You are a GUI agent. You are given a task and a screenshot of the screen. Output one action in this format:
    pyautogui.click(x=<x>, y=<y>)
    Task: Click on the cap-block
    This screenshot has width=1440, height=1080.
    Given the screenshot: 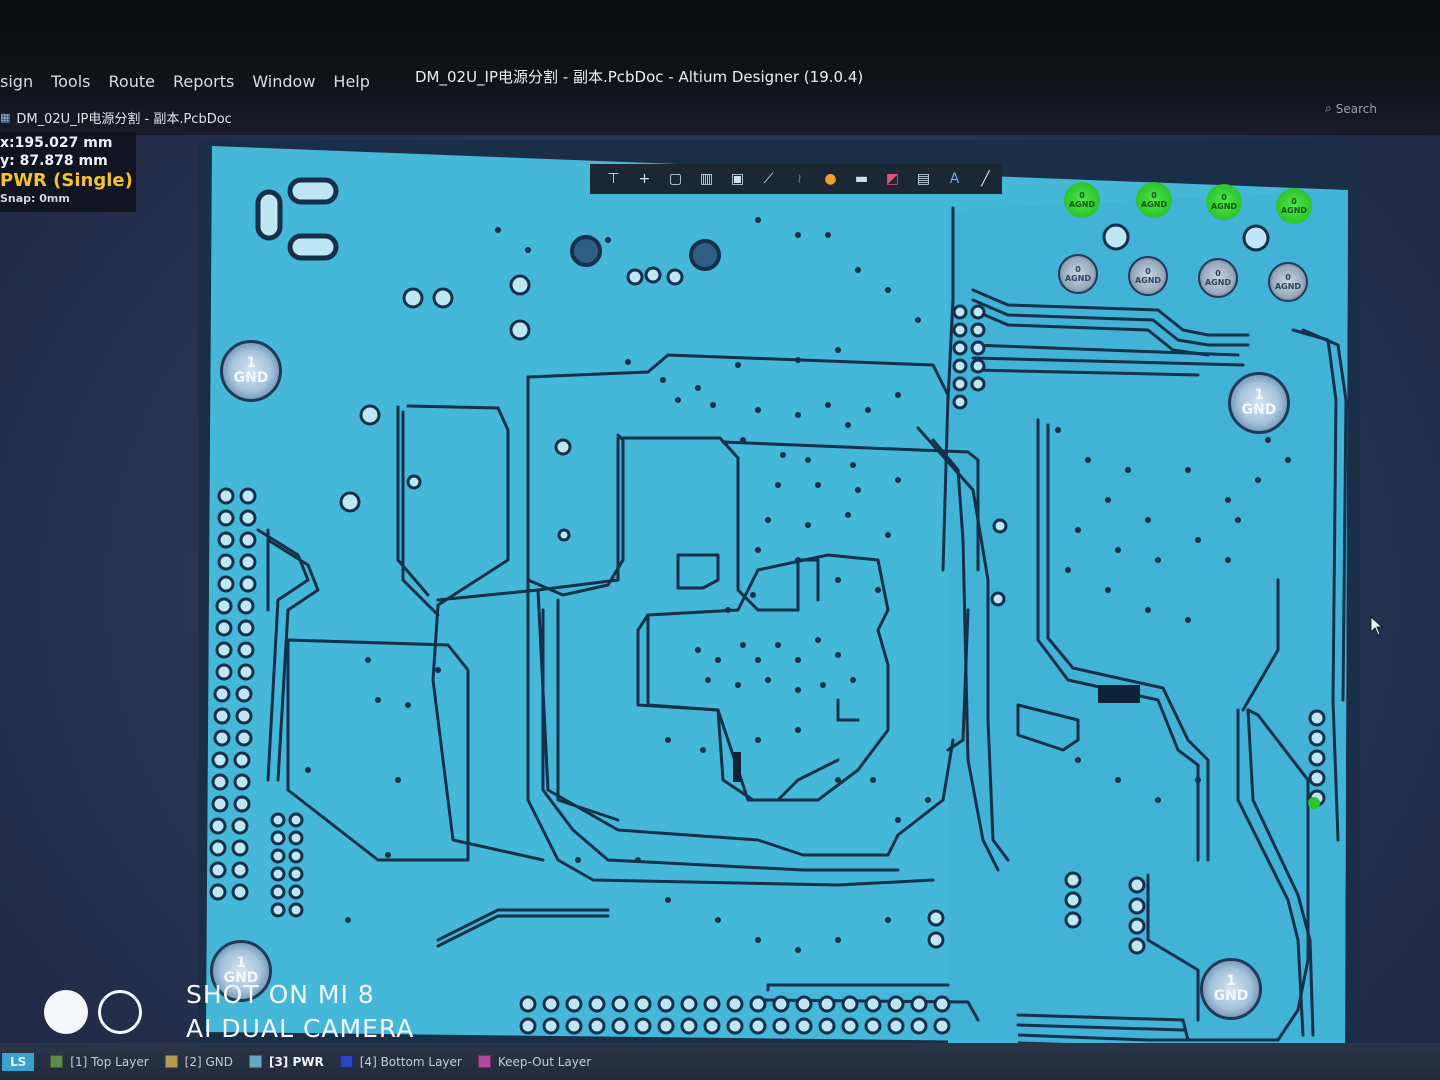 What is the action you would take?
    pyautogui.click(x=737, y=767)
    